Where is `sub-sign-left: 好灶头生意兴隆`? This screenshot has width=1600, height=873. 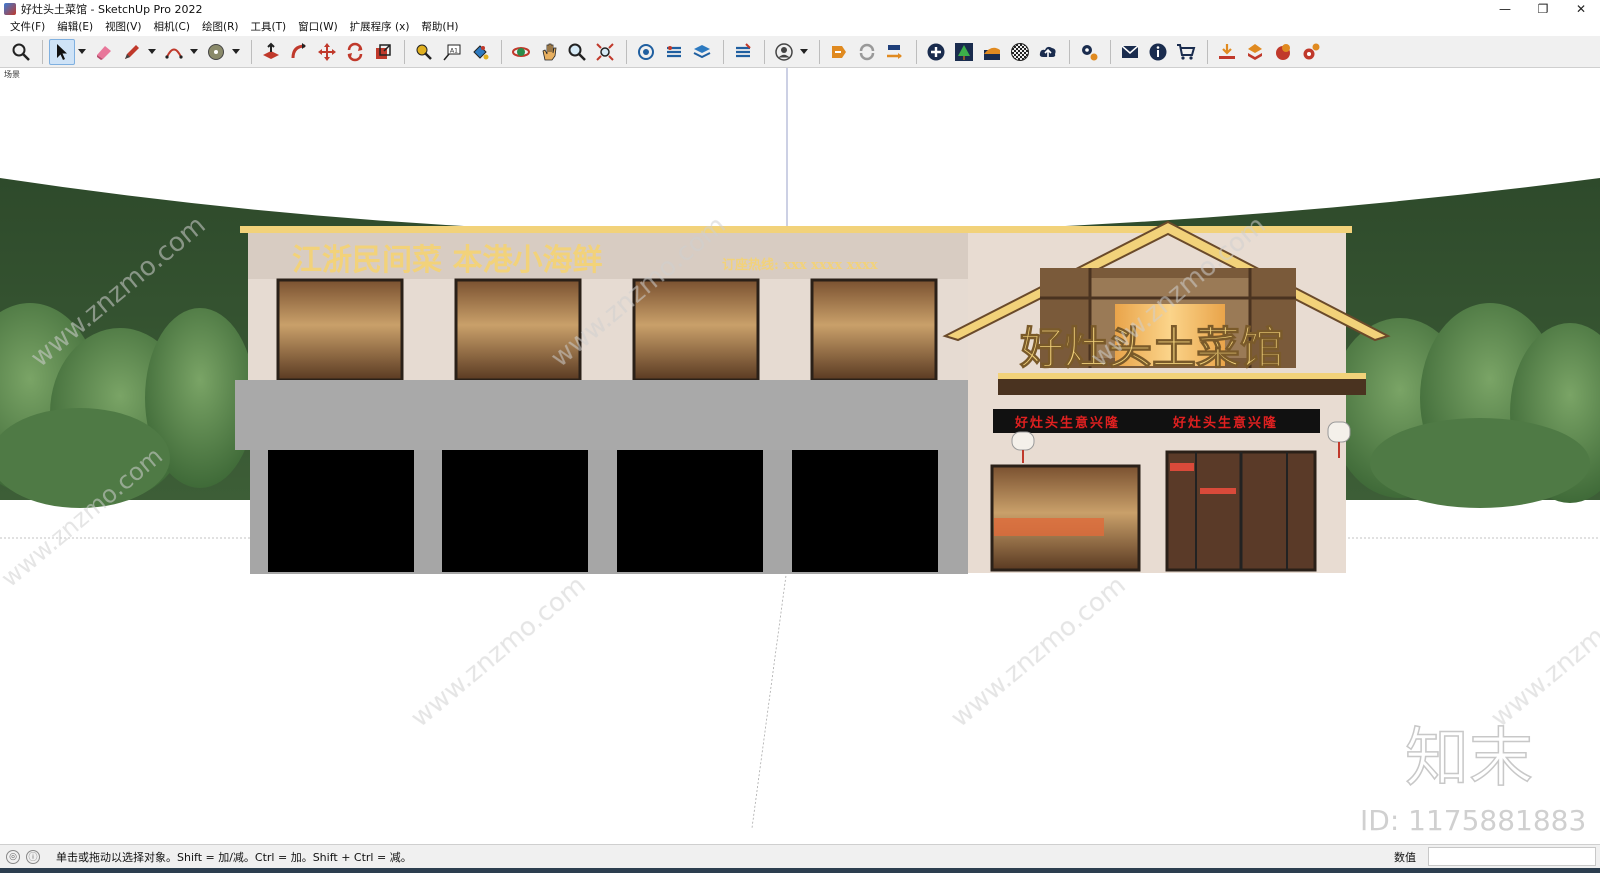 sub-sign-left: 好灶头生意兴隆 is located at coordinates (1067, 423).